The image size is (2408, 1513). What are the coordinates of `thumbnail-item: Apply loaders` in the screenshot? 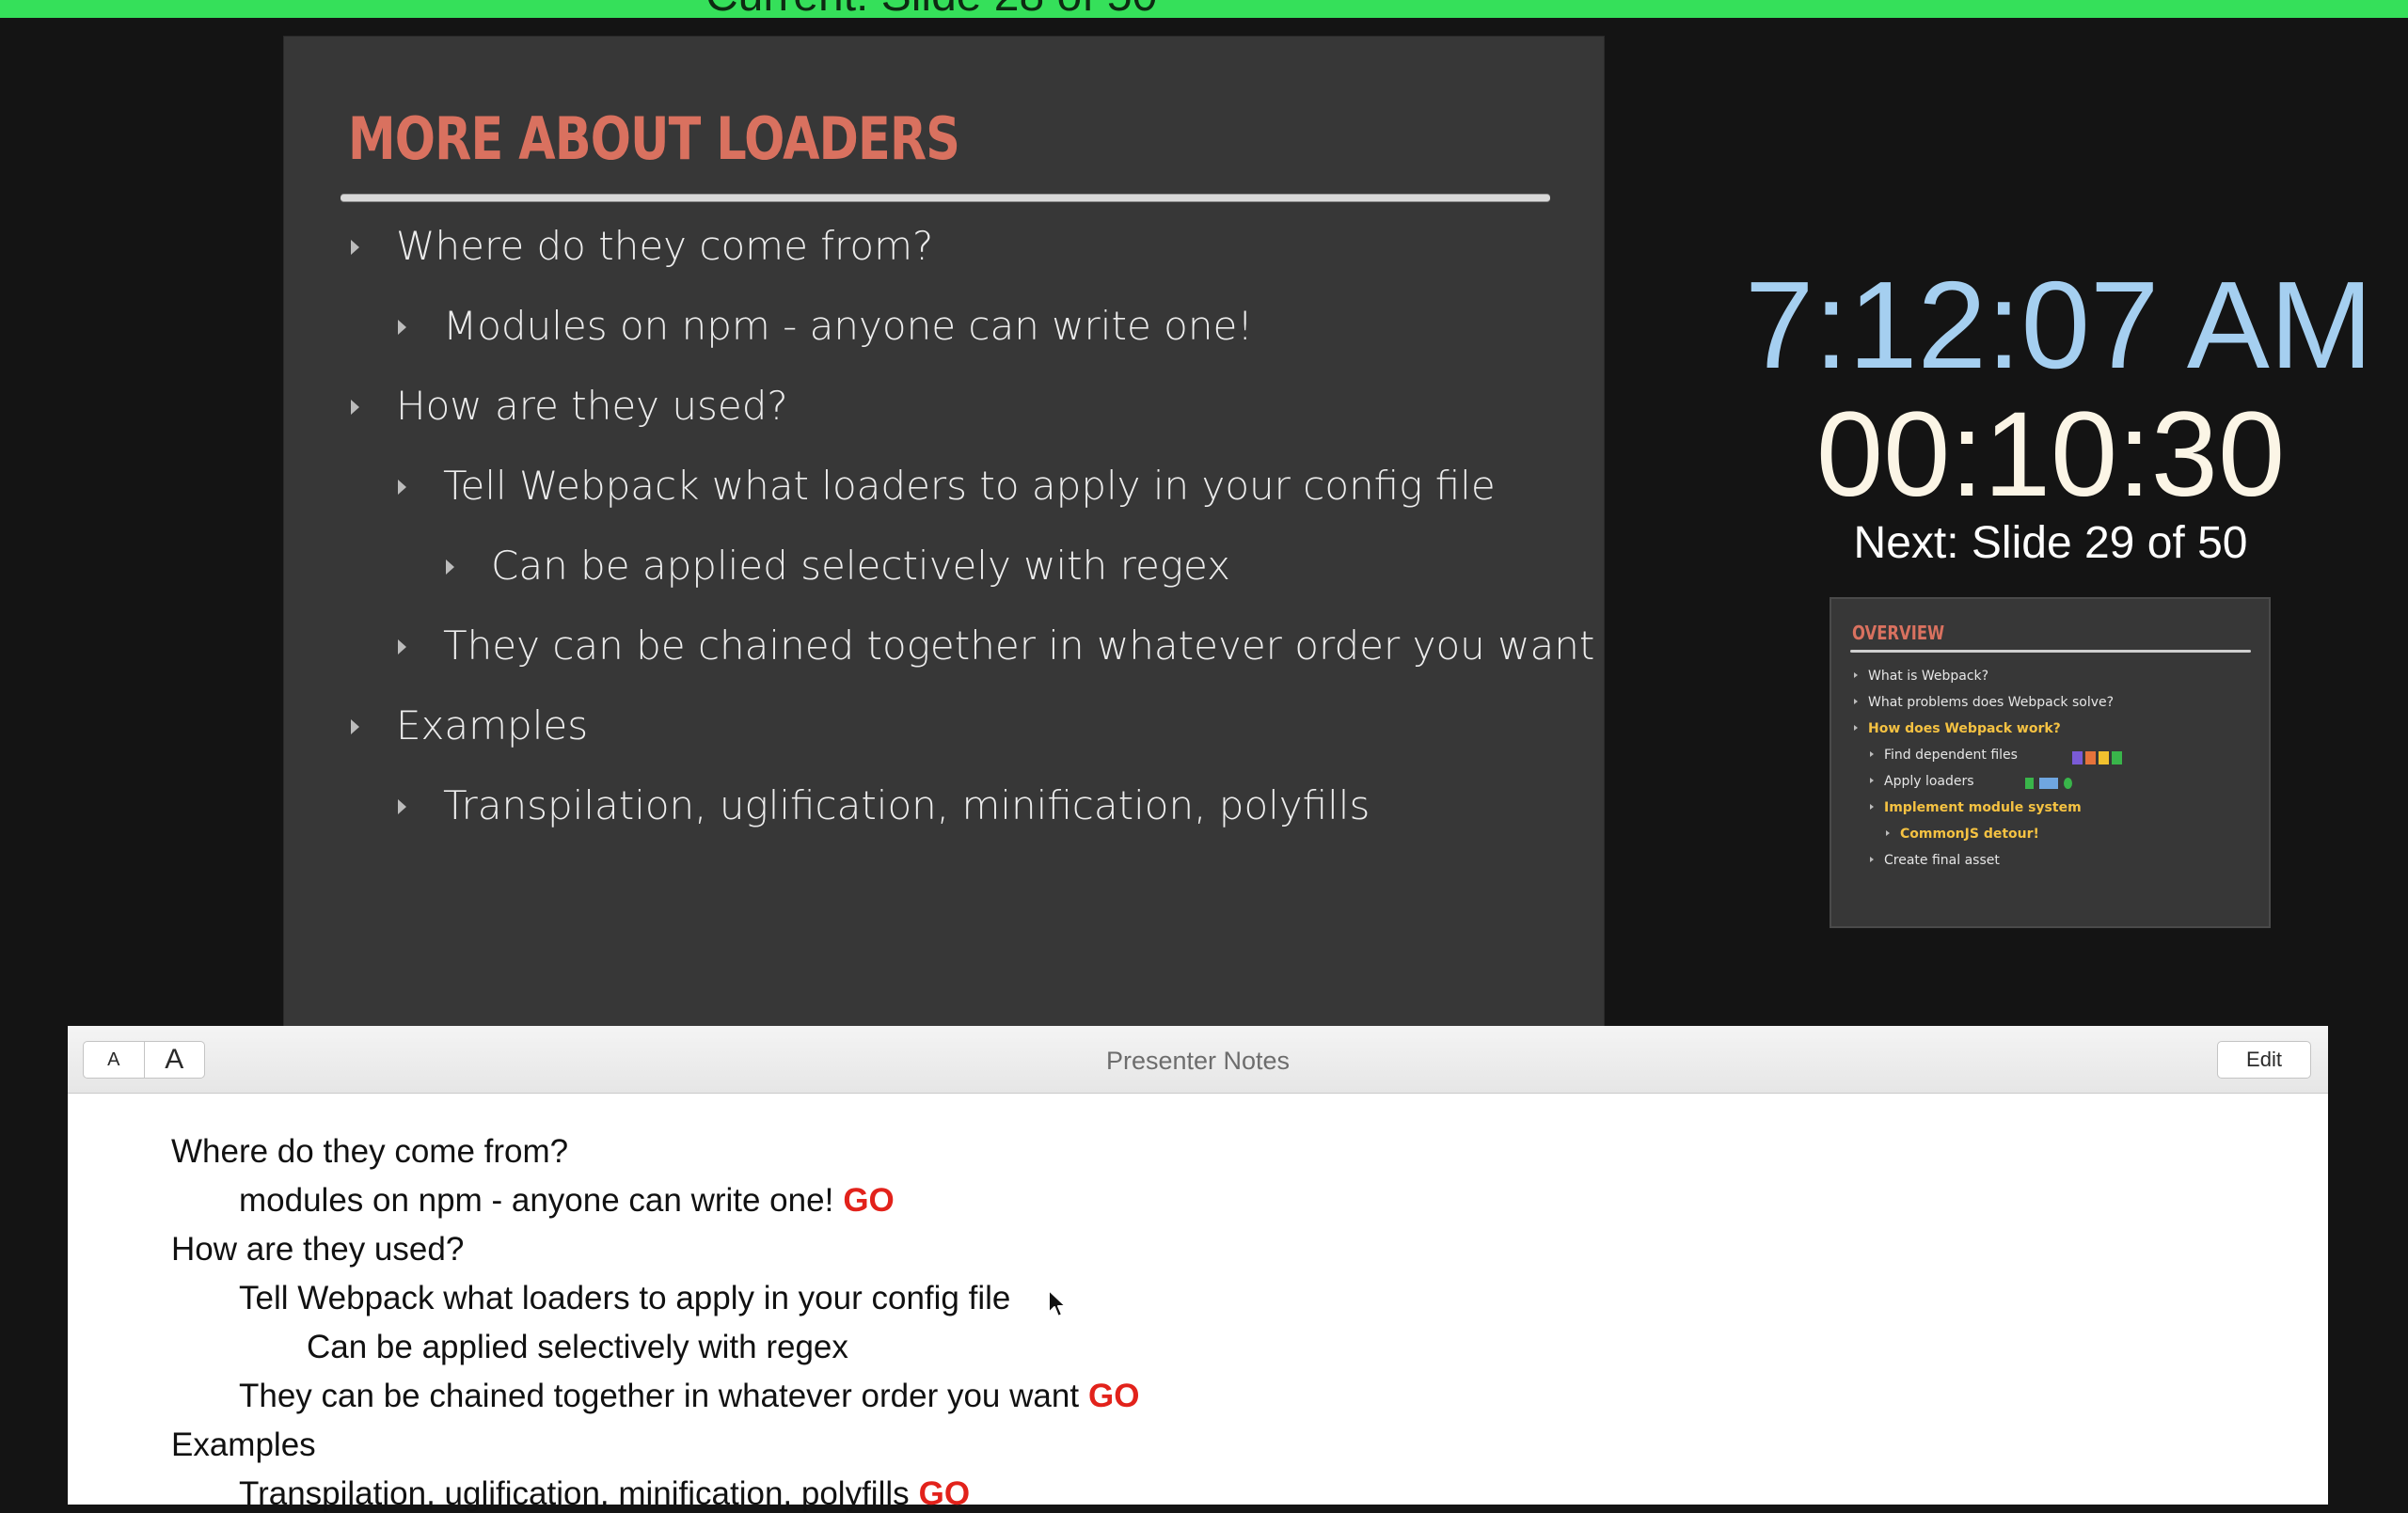 It's located at (1971, 781).